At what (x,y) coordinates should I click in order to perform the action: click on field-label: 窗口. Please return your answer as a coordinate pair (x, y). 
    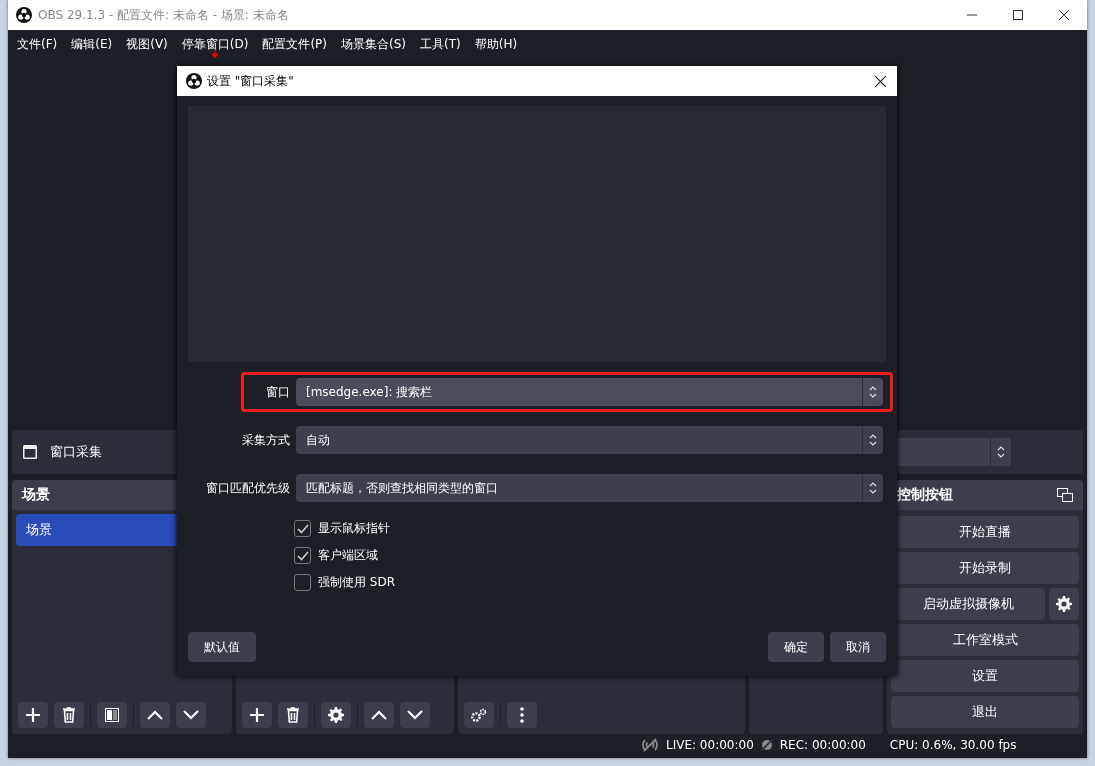
    Looking at the image, I should click on (277, 392).